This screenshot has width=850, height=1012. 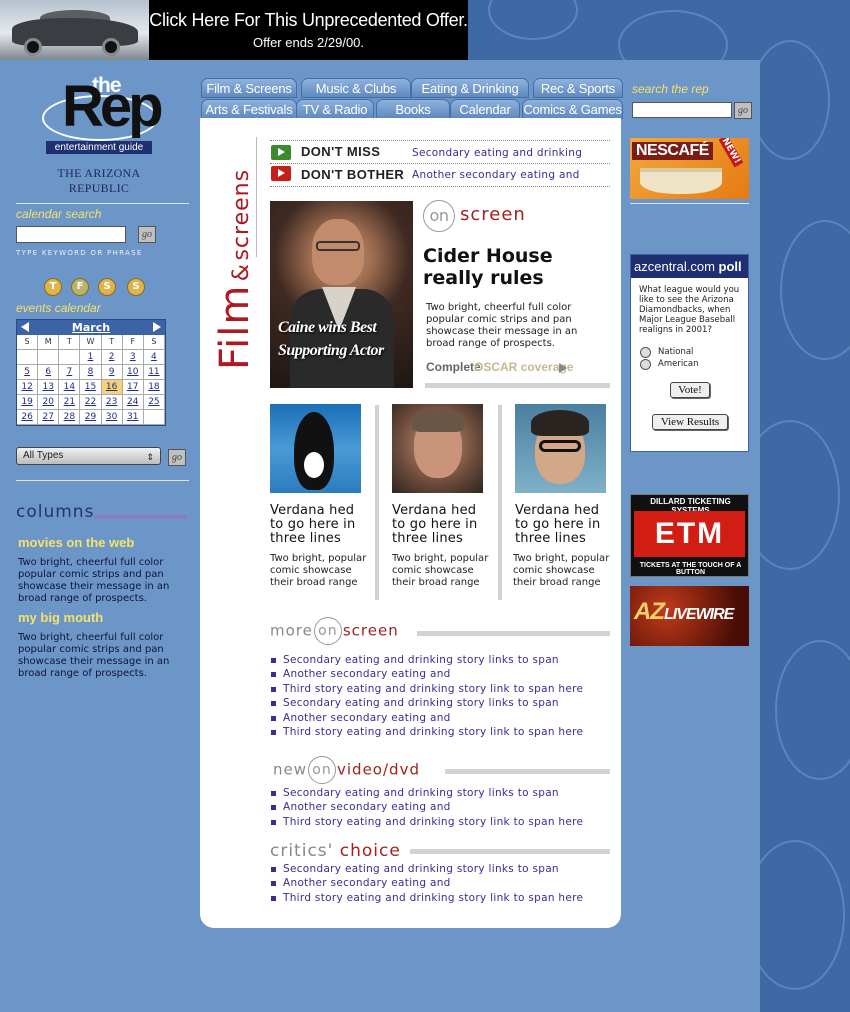 I want to click on calendar-day: 6, so click(x=49, y=372).